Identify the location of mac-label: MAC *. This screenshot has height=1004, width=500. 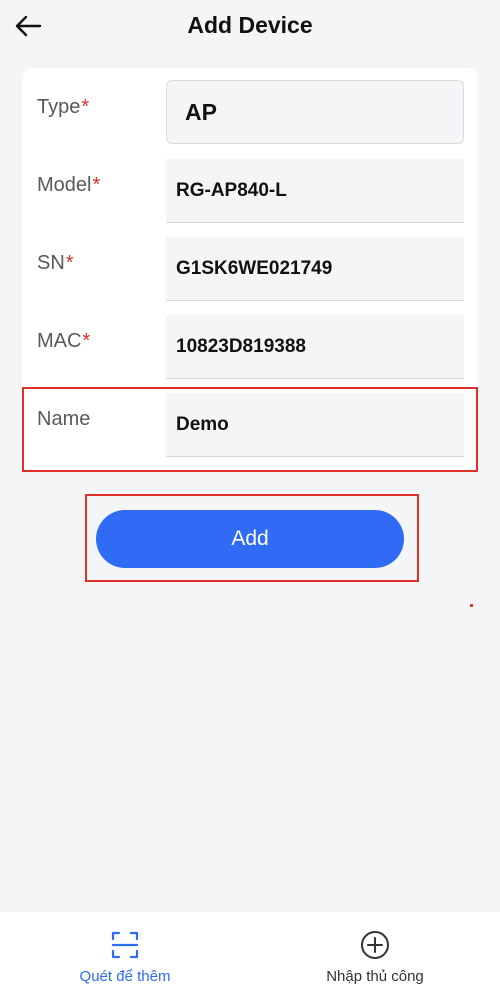
(63, 341).